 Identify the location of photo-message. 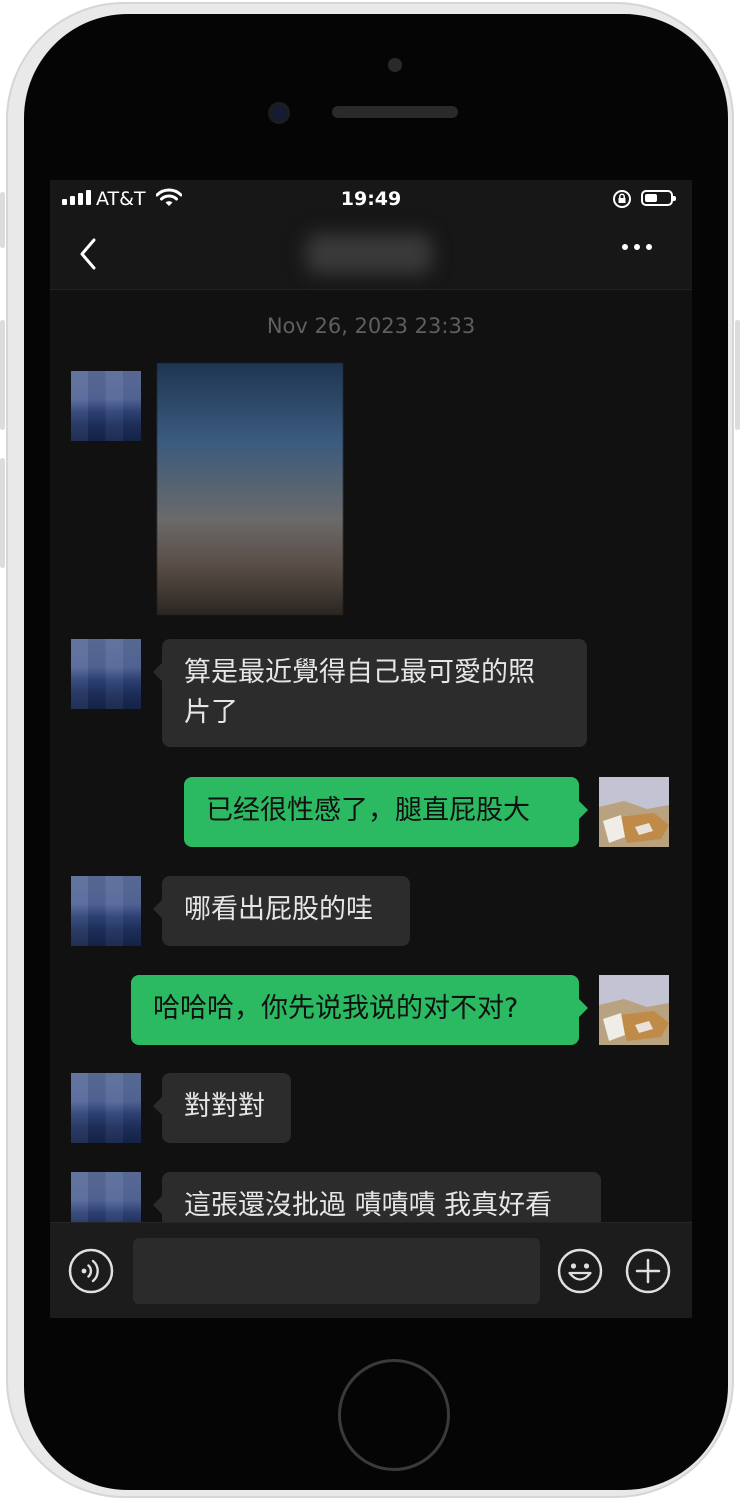
(250, 489).